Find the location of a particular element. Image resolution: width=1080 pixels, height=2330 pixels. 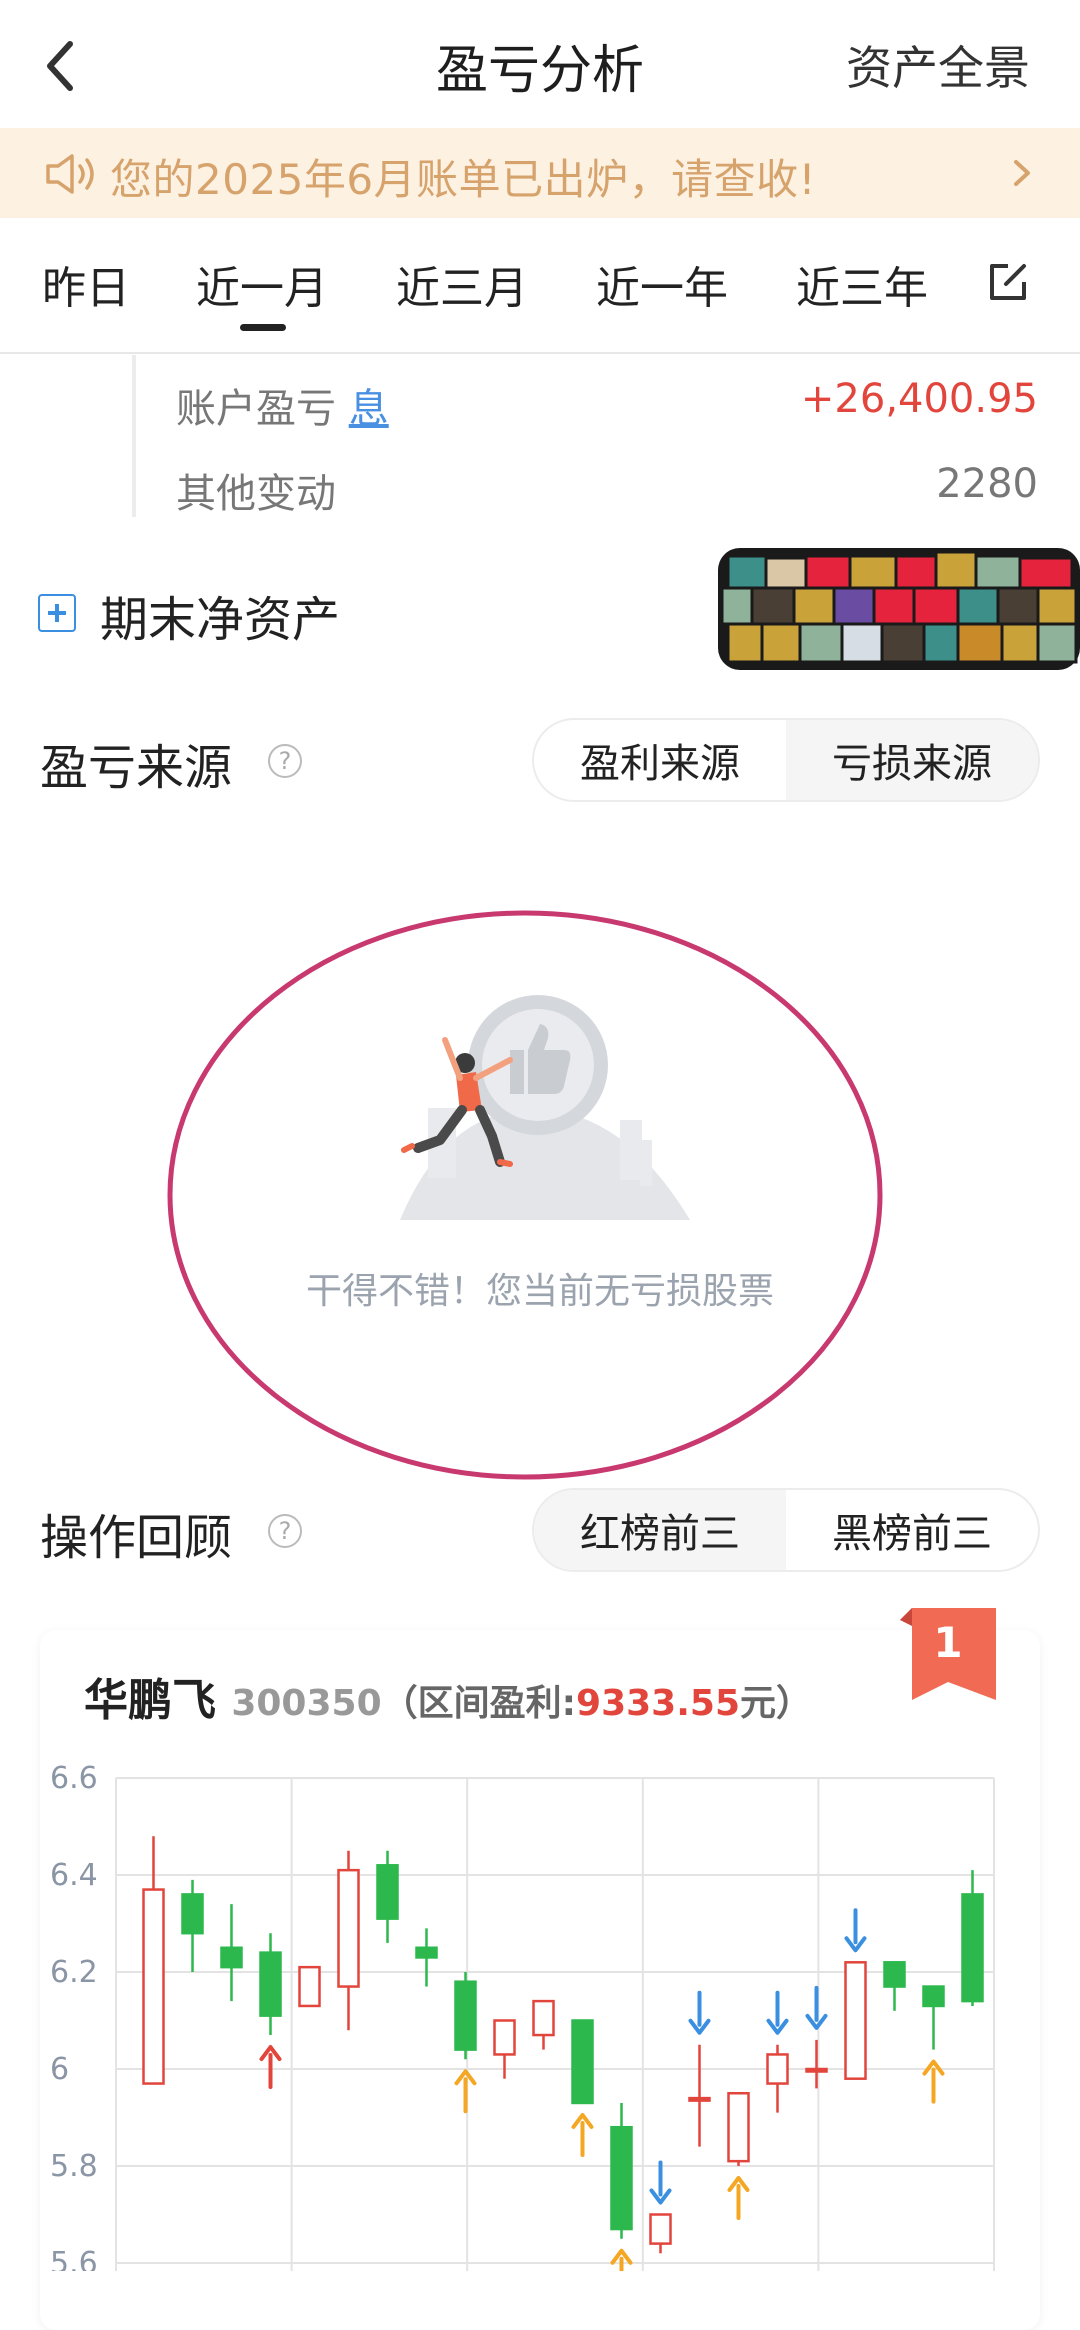

empty-state-text: 干得不错！您当前无亏损股票 is located at coordinates (539, 1291).